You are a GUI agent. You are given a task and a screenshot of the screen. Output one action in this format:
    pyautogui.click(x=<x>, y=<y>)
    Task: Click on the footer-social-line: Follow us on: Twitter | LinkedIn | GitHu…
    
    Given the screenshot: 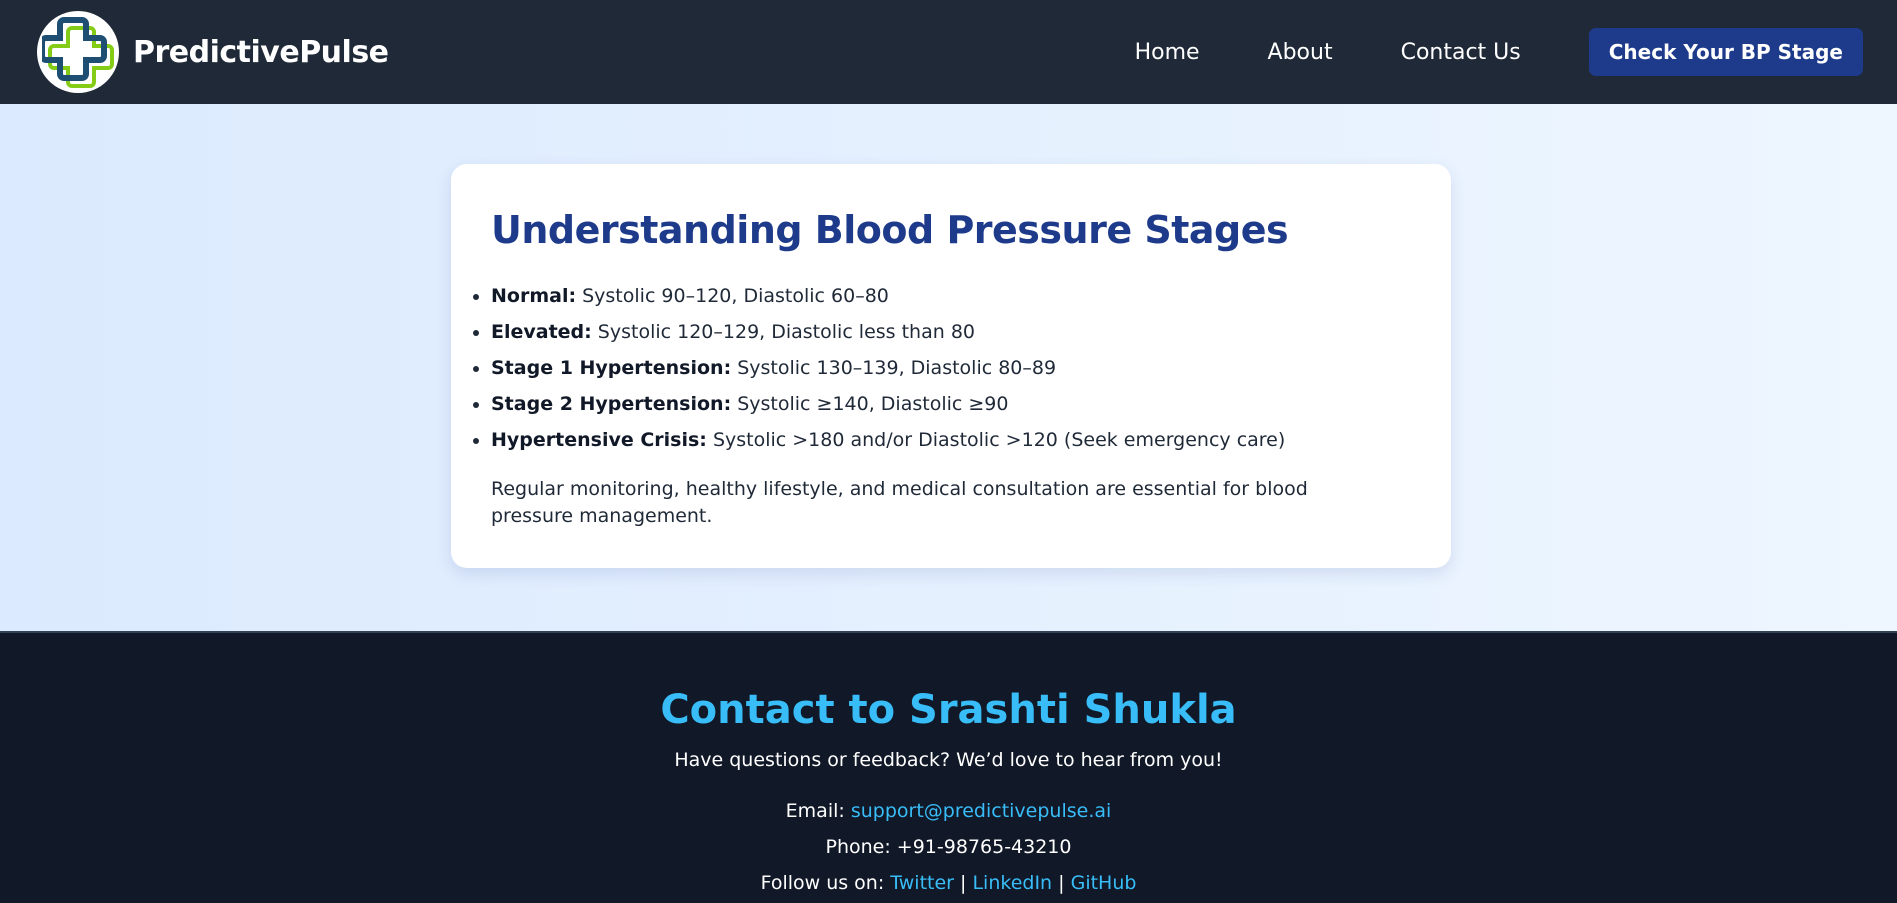 What is the action you would take?
    pyautogui.click(x=948, y=883)
    